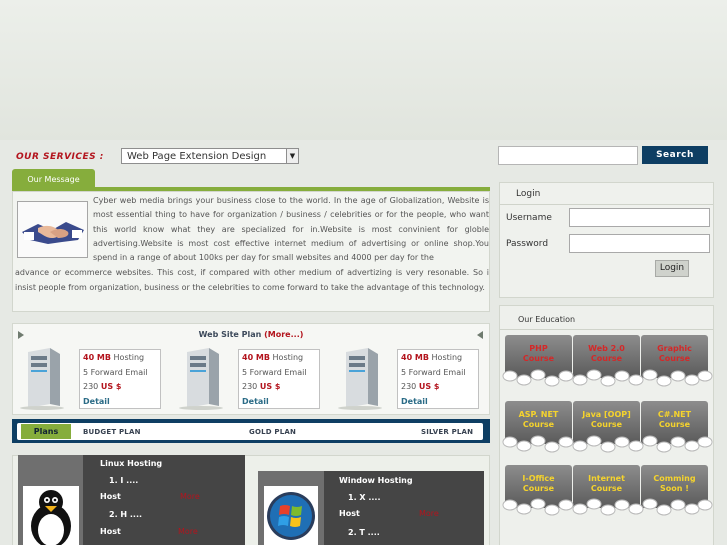 The width and height of the screenshot is (727, 545). I want to click on plan-title-text: Web Site Plan, so click(230, 334).